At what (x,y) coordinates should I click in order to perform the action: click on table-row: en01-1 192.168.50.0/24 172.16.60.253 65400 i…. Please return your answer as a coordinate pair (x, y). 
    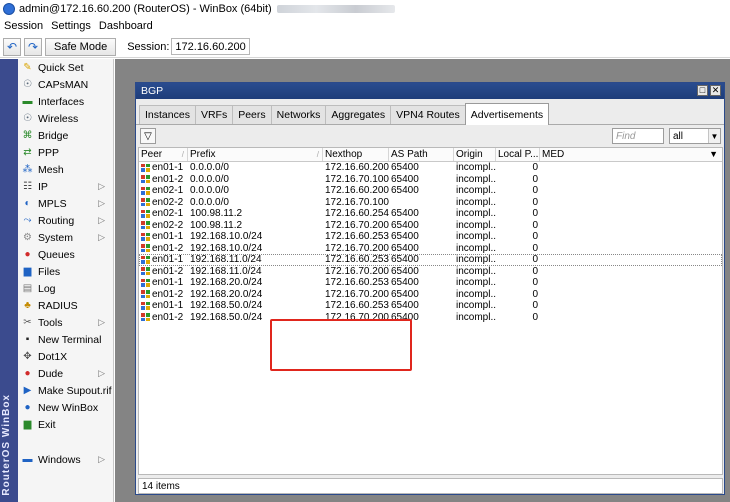
    Looking at the image, I should click on (430, 306).